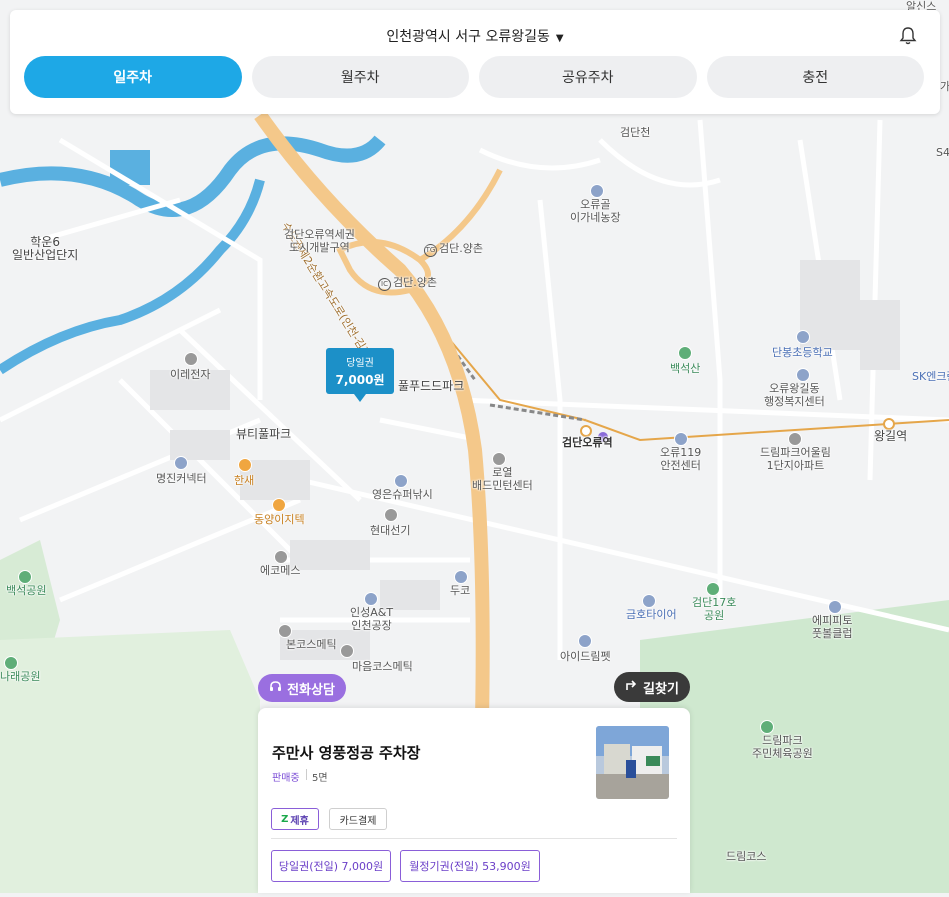 The width and height of the screenshot is (949, 897). Describe the element at coordinates (587, 442) in the screenshot. I see `map-label-geomdan-station: 검단오류역` at that location.